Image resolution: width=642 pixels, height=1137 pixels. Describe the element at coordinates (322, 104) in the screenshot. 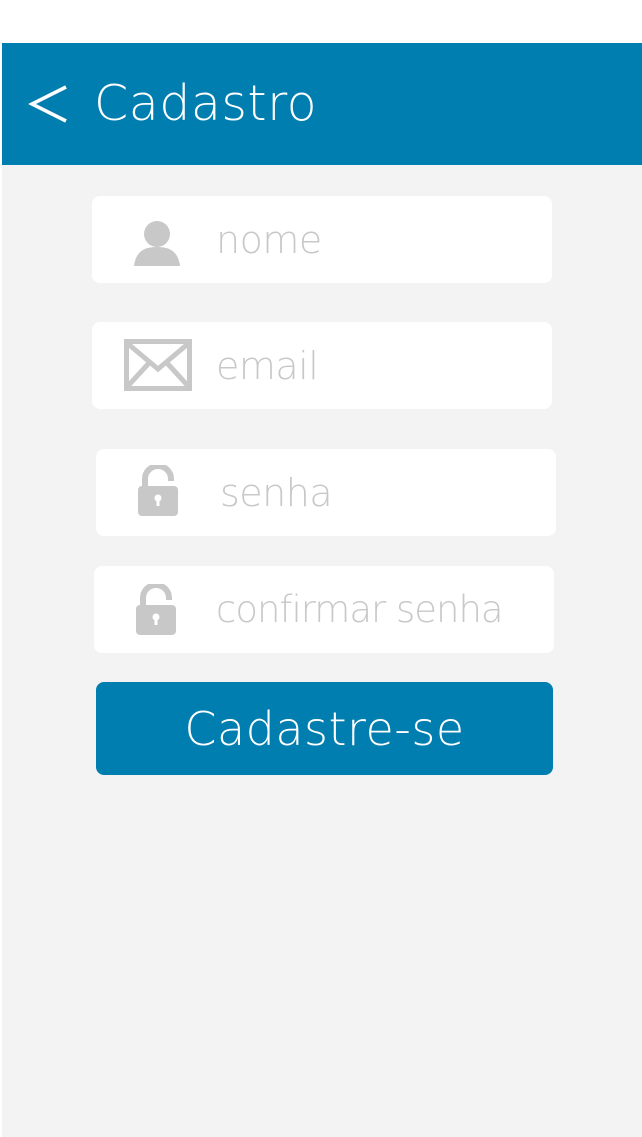

I see `app-header: Cadastro` at that location.